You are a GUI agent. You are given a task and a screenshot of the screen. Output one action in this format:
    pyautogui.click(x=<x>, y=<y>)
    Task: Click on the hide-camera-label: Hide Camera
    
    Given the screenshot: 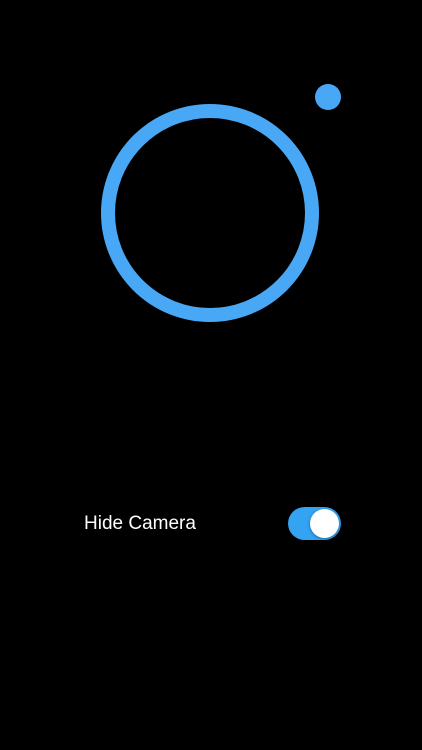 What is the action you would take?
    pyautogui.click(x=140, y=523)
    